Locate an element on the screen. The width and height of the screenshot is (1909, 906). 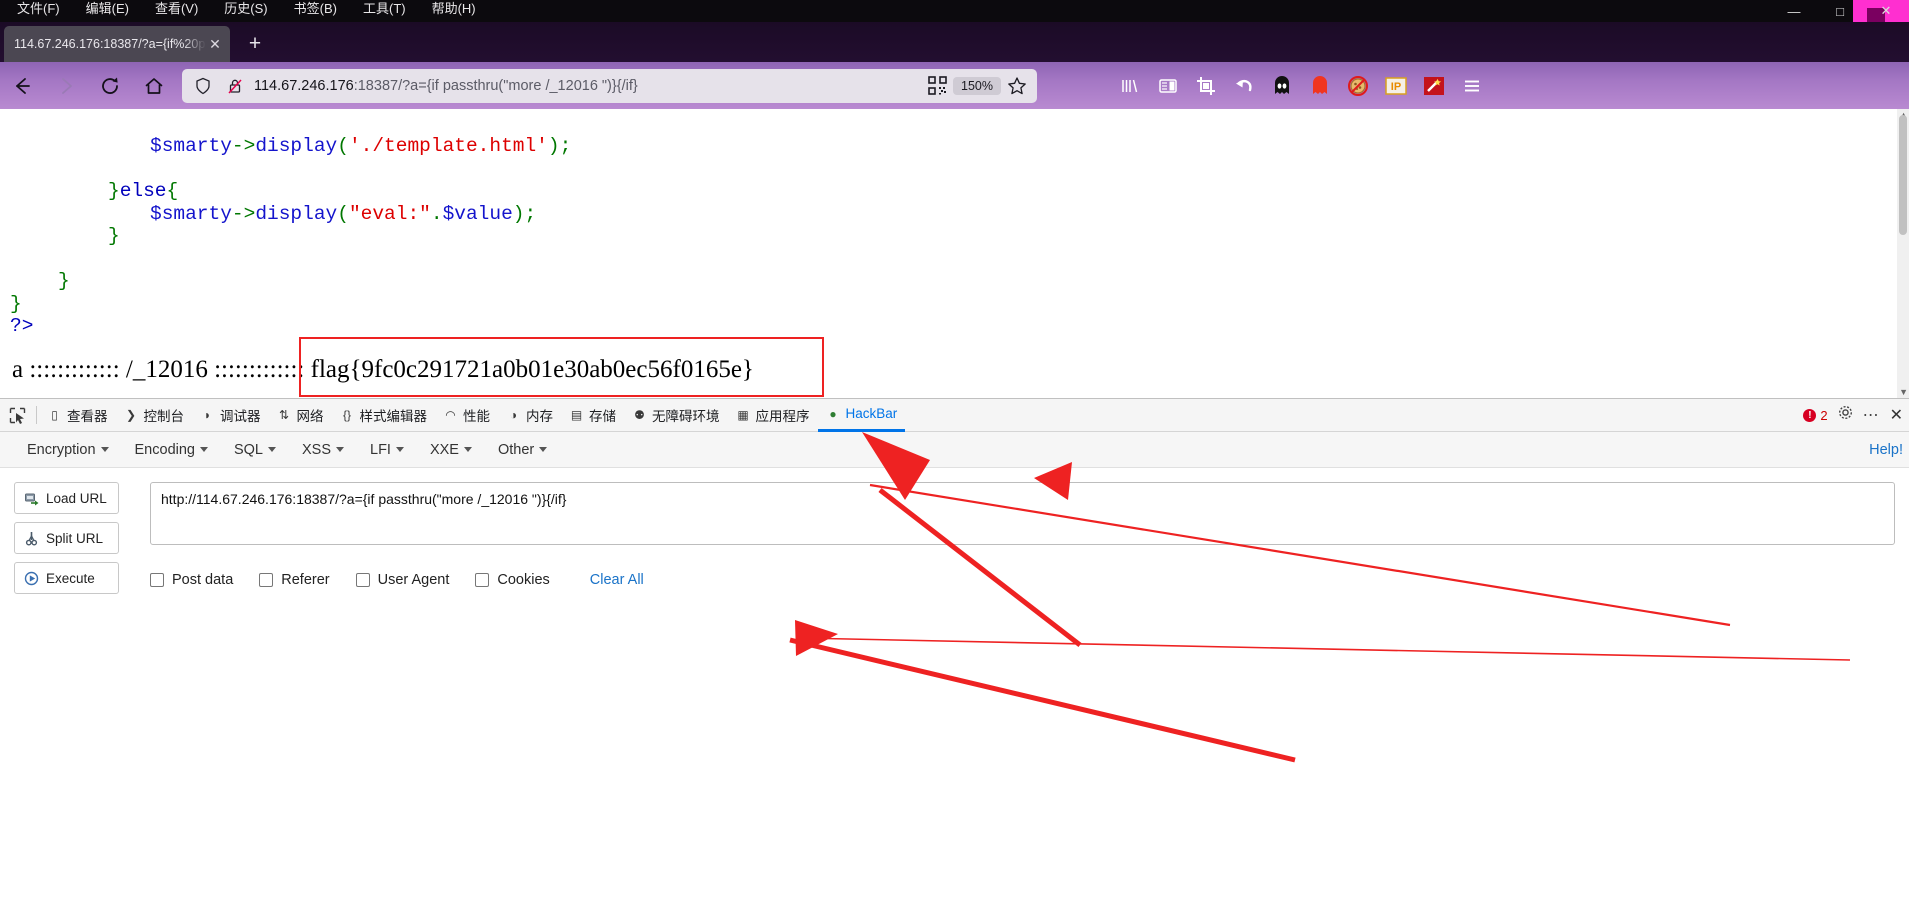
split-url-button: Split URL is located at coordinates (66, 538).